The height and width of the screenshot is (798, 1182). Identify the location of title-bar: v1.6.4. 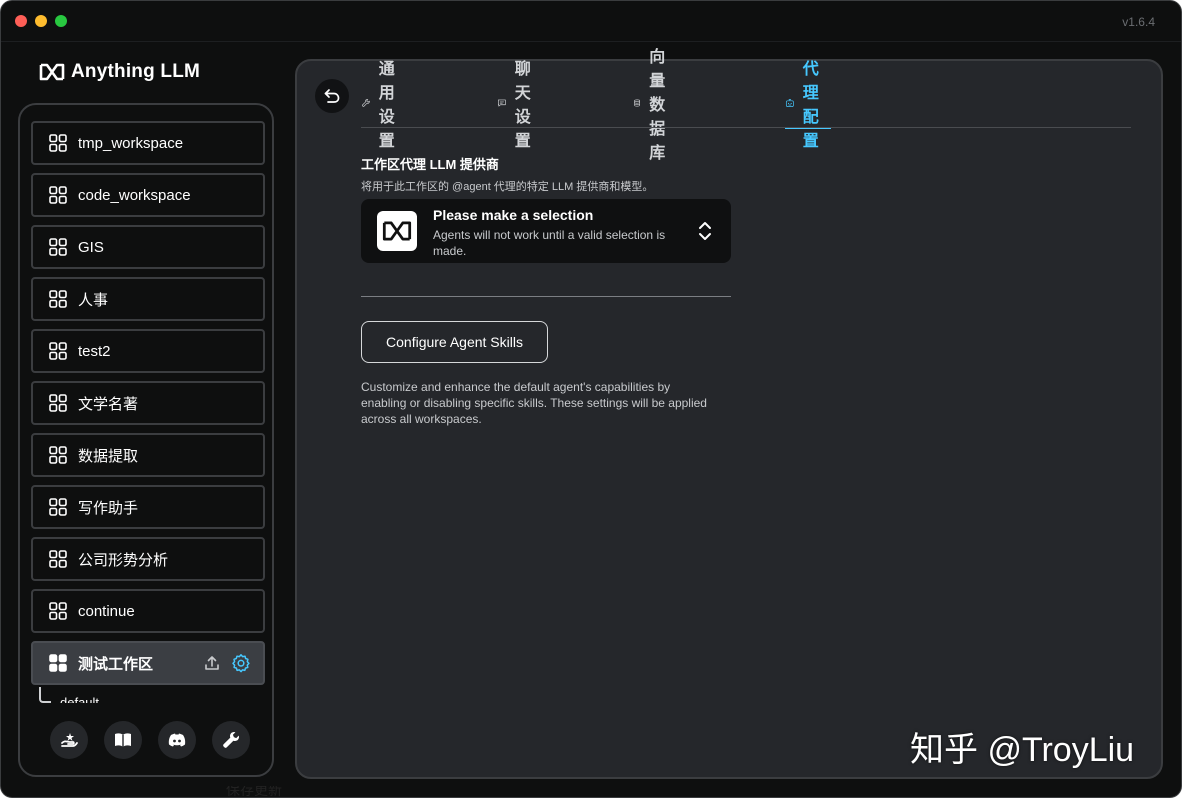
(591, 21).